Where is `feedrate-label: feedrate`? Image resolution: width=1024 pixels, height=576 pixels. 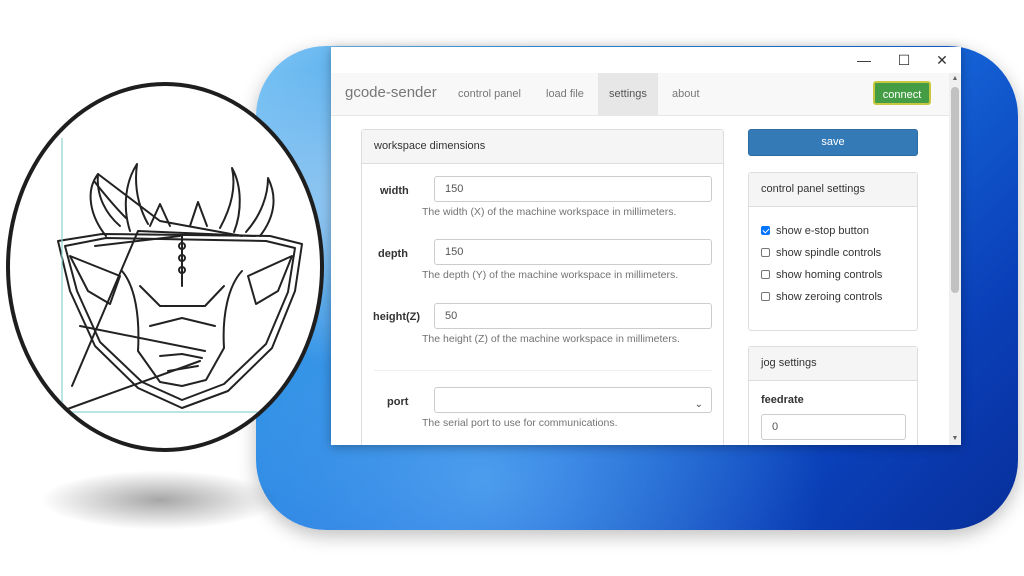
feedrate-label: feedrate is located at coordinates (782, 400).